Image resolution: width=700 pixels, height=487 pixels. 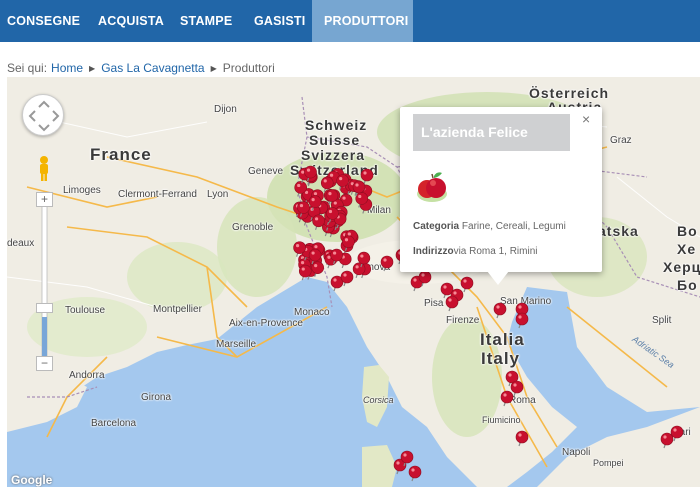 I want to click on pan-arrows-icon, so click(x=44, y=116).